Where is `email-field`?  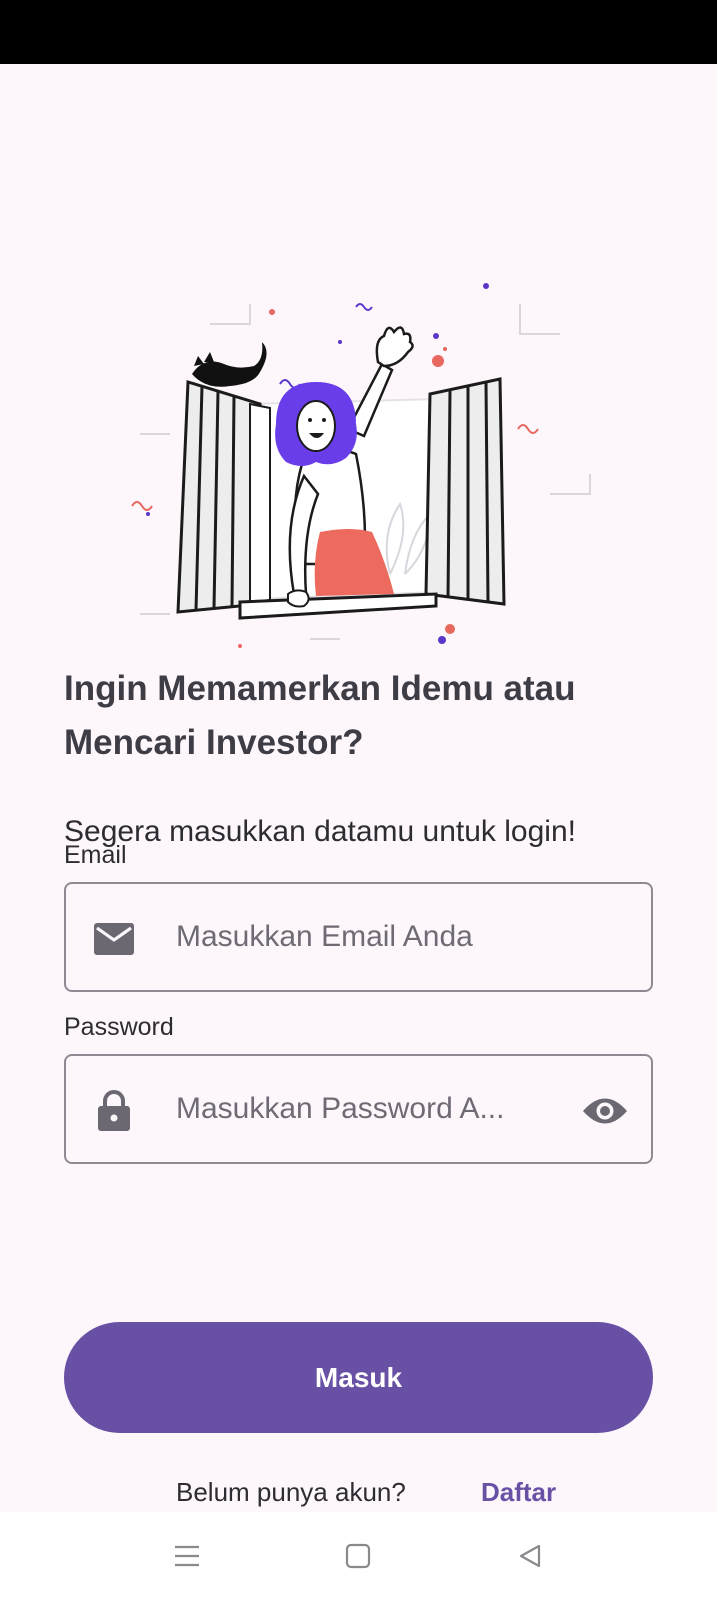
email-field is located at coordinates (358, 937).